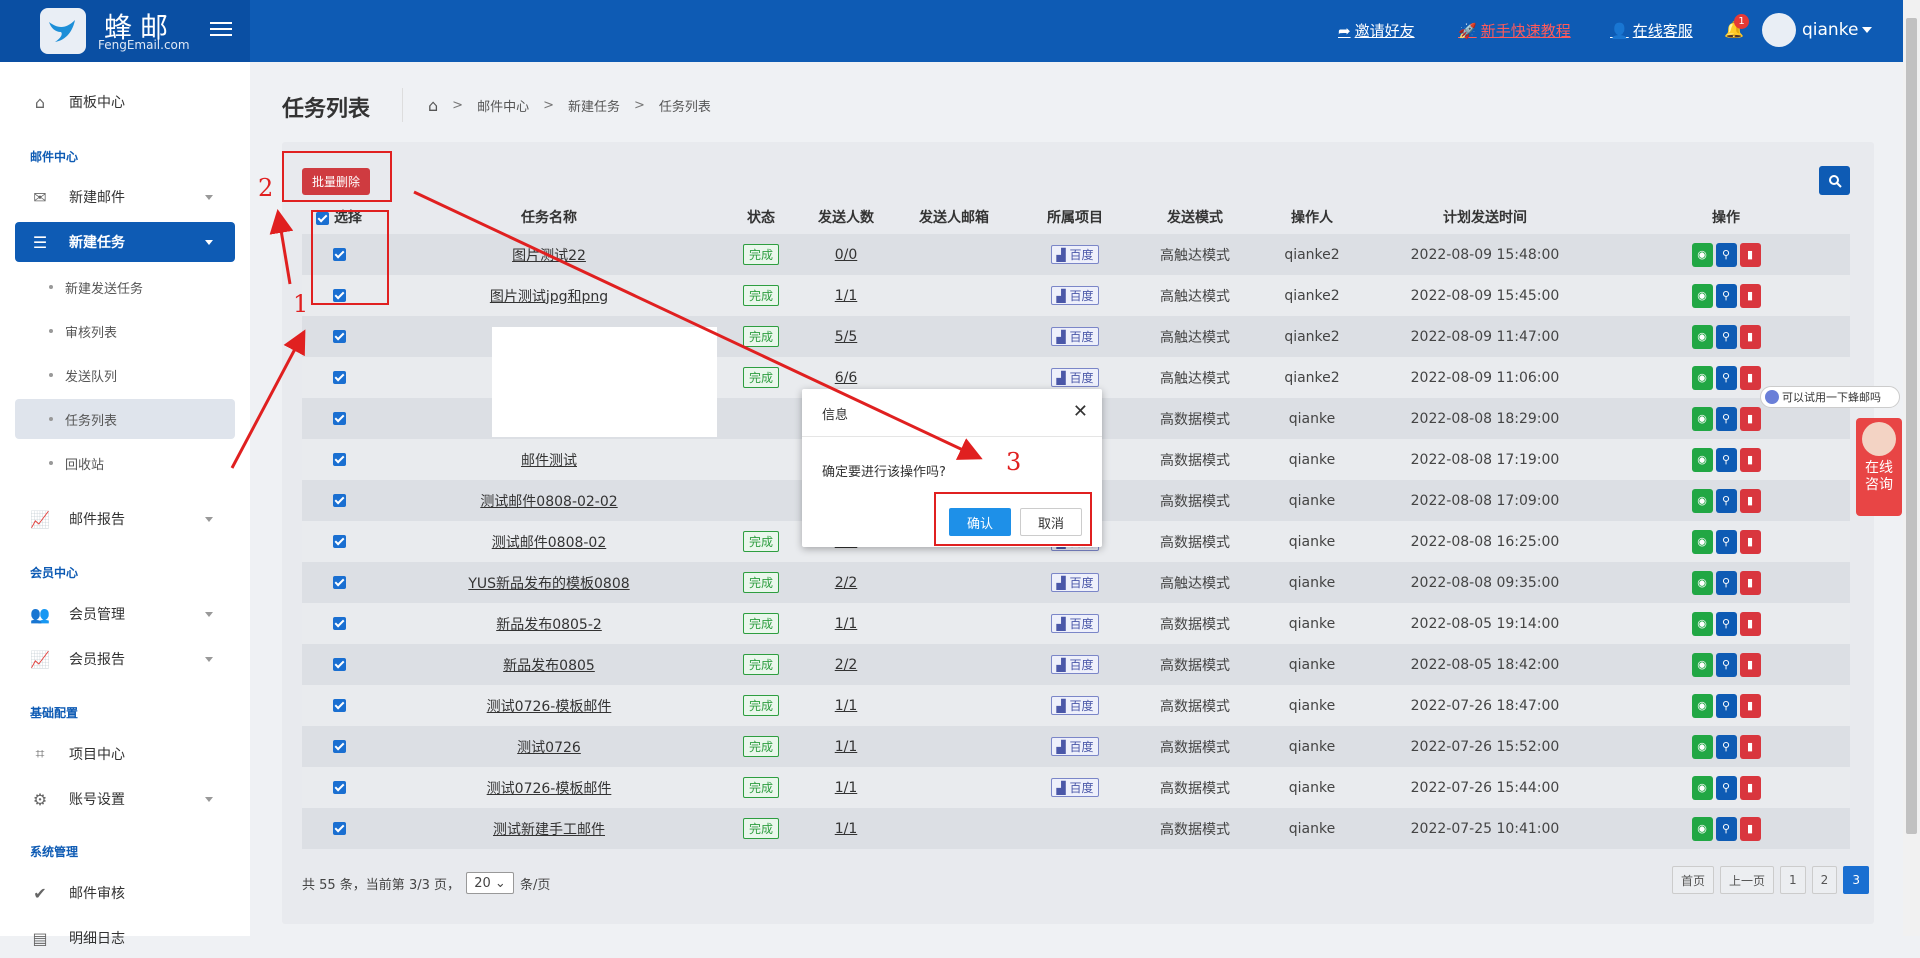  I want to click on sidebar-sub-task-list: 任务列表, so click(125, 419).